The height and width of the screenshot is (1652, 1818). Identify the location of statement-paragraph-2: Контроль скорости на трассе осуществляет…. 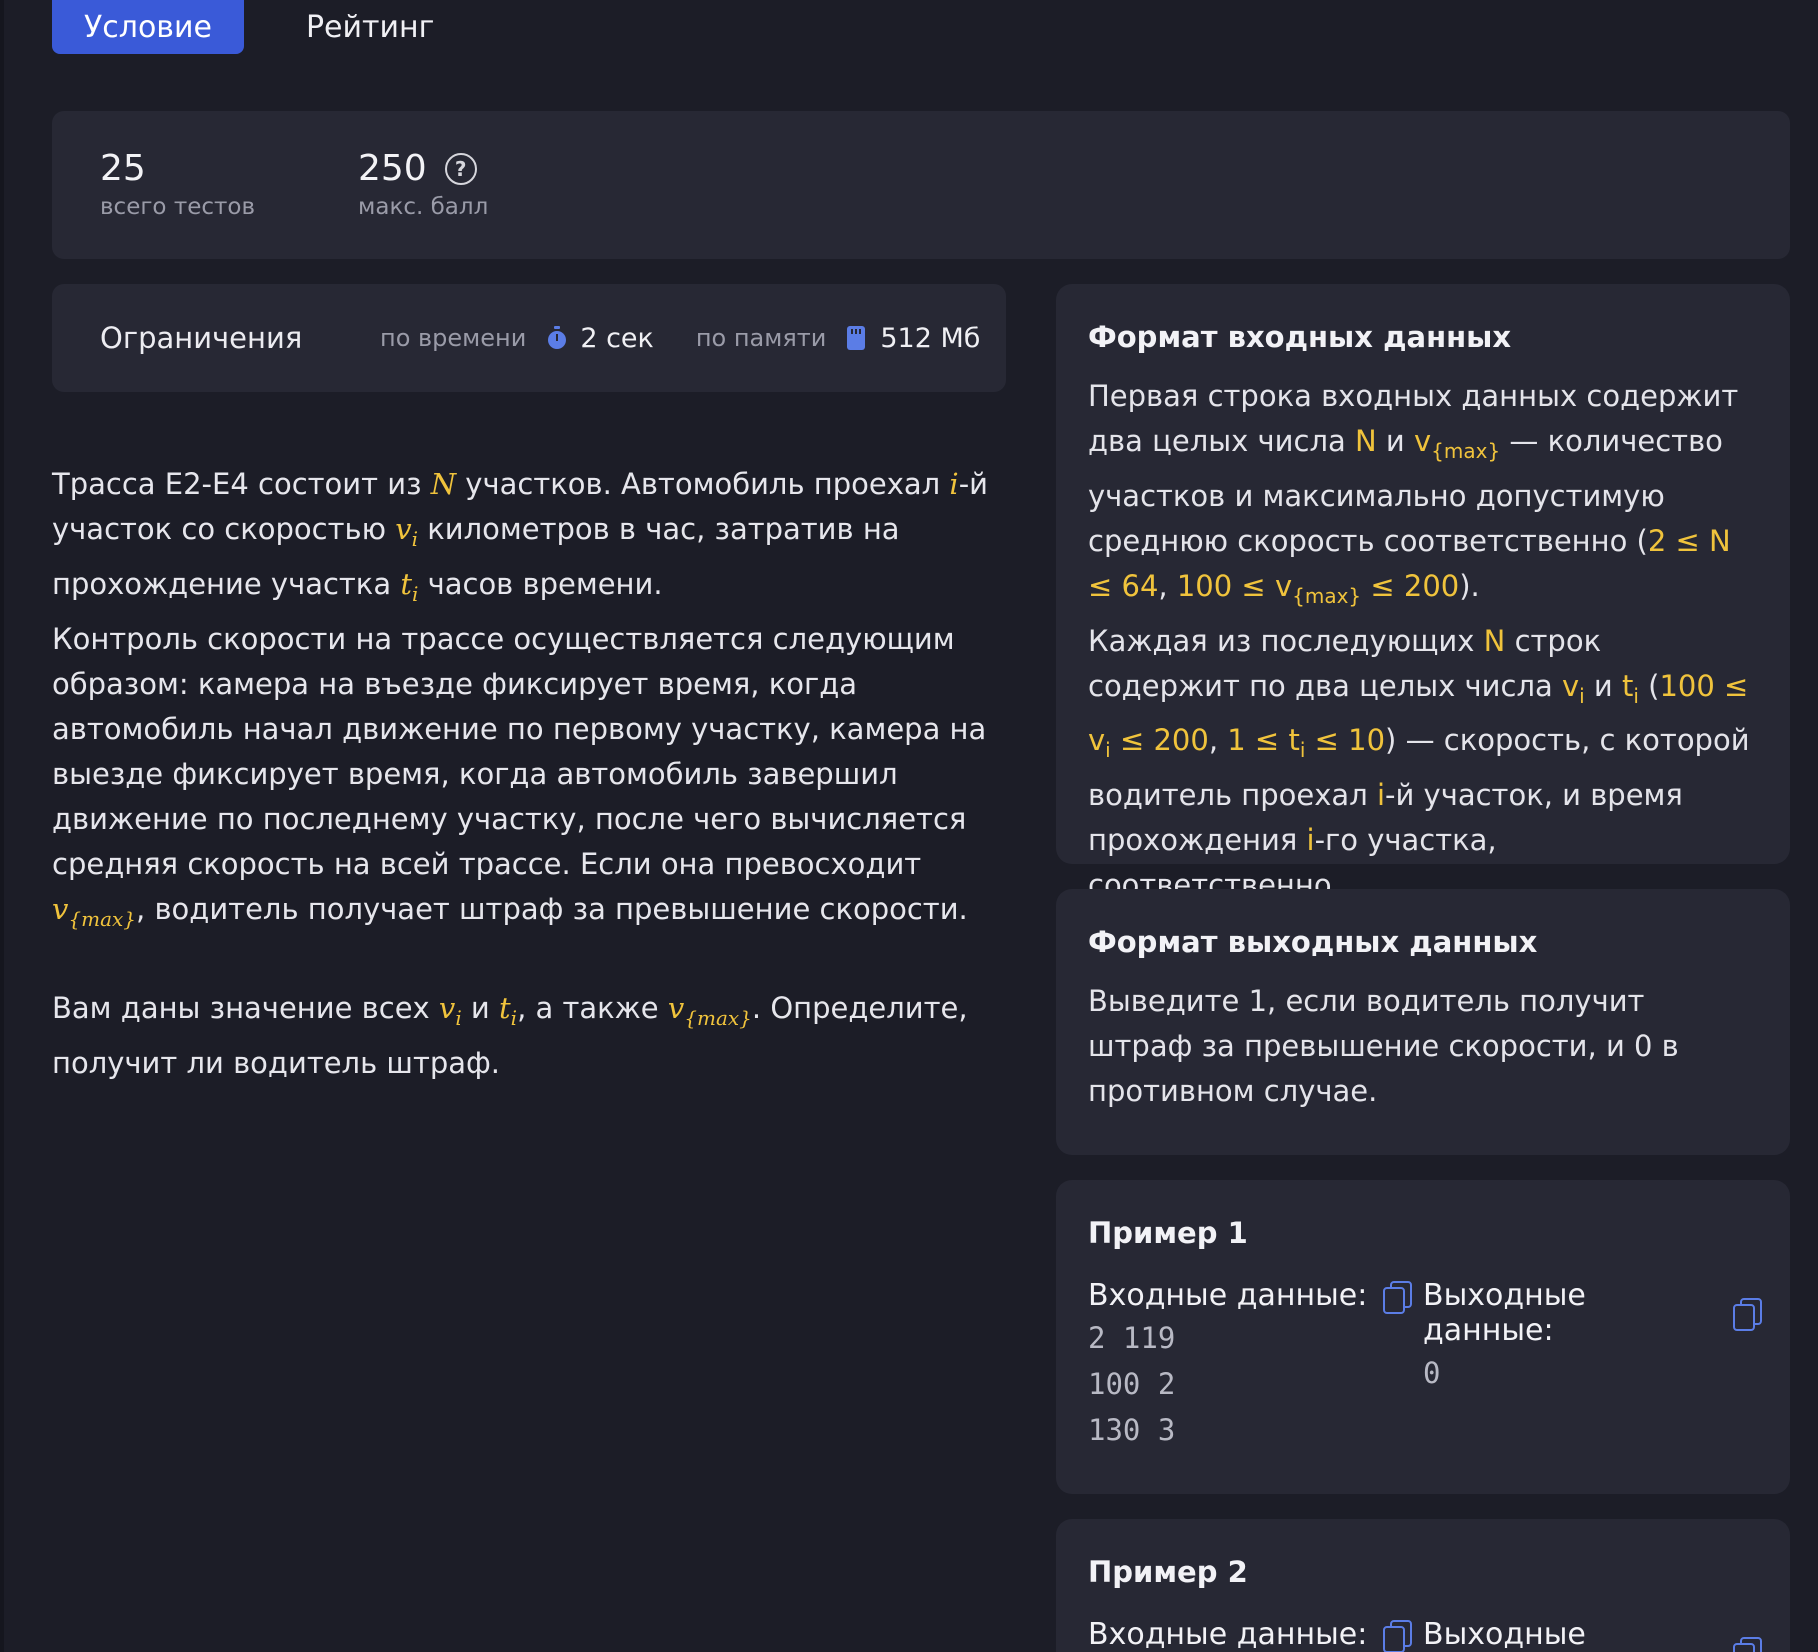
(519, 776).